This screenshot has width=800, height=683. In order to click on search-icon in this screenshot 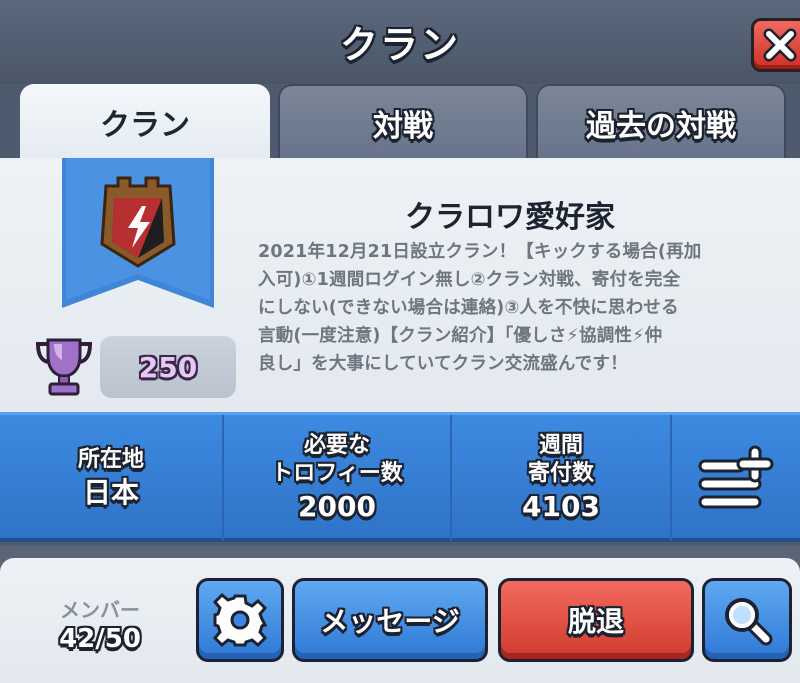, I will do `click(749, 622)`.